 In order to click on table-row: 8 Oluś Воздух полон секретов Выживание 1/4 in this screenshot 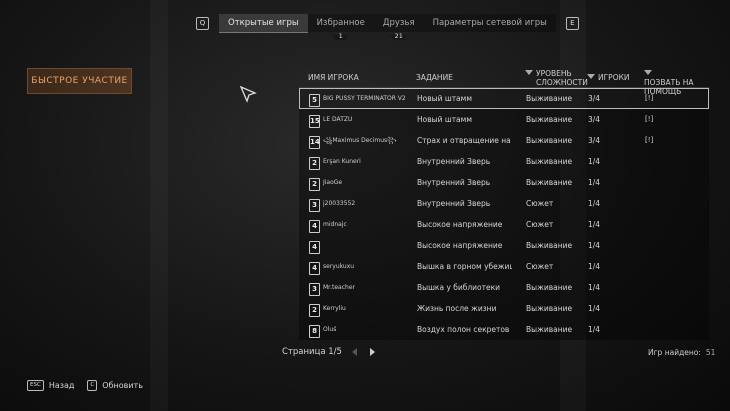, I will do `click(504, 329)`.